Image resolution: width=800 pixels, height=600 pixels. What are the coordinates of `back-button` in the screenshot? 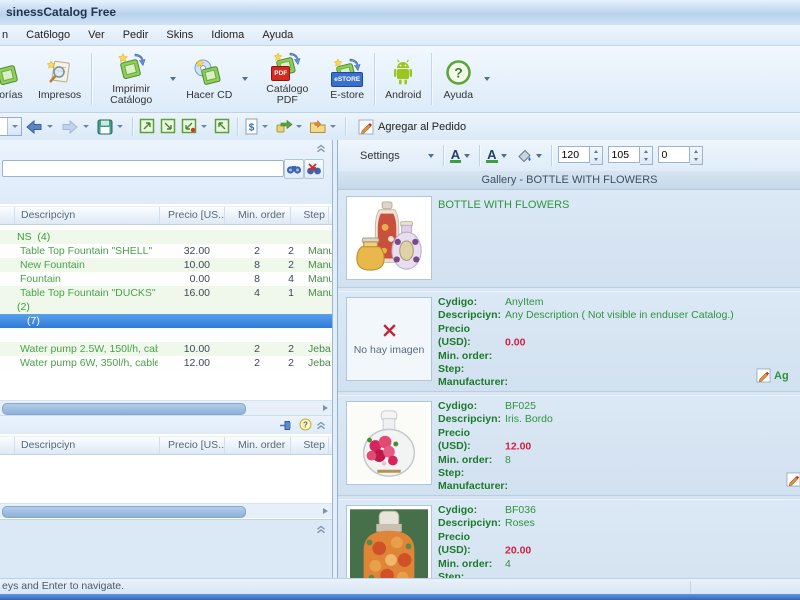 It's located at (40, 127).